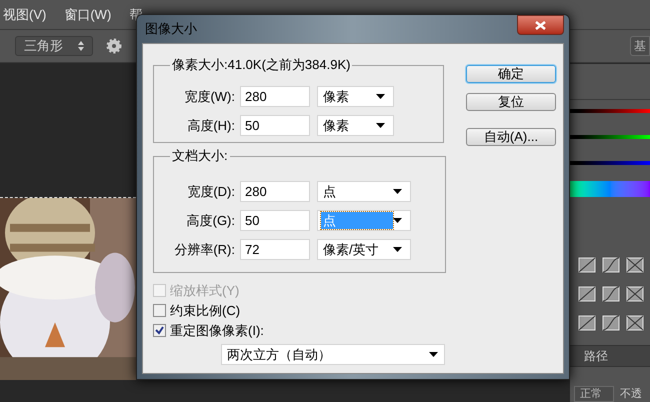 This screenshot has width=650, height=402. What do you see at coordinates (211, 125) in the screenshot?
I see `field-label: 高度(H):` at bounding box center [211, 125].